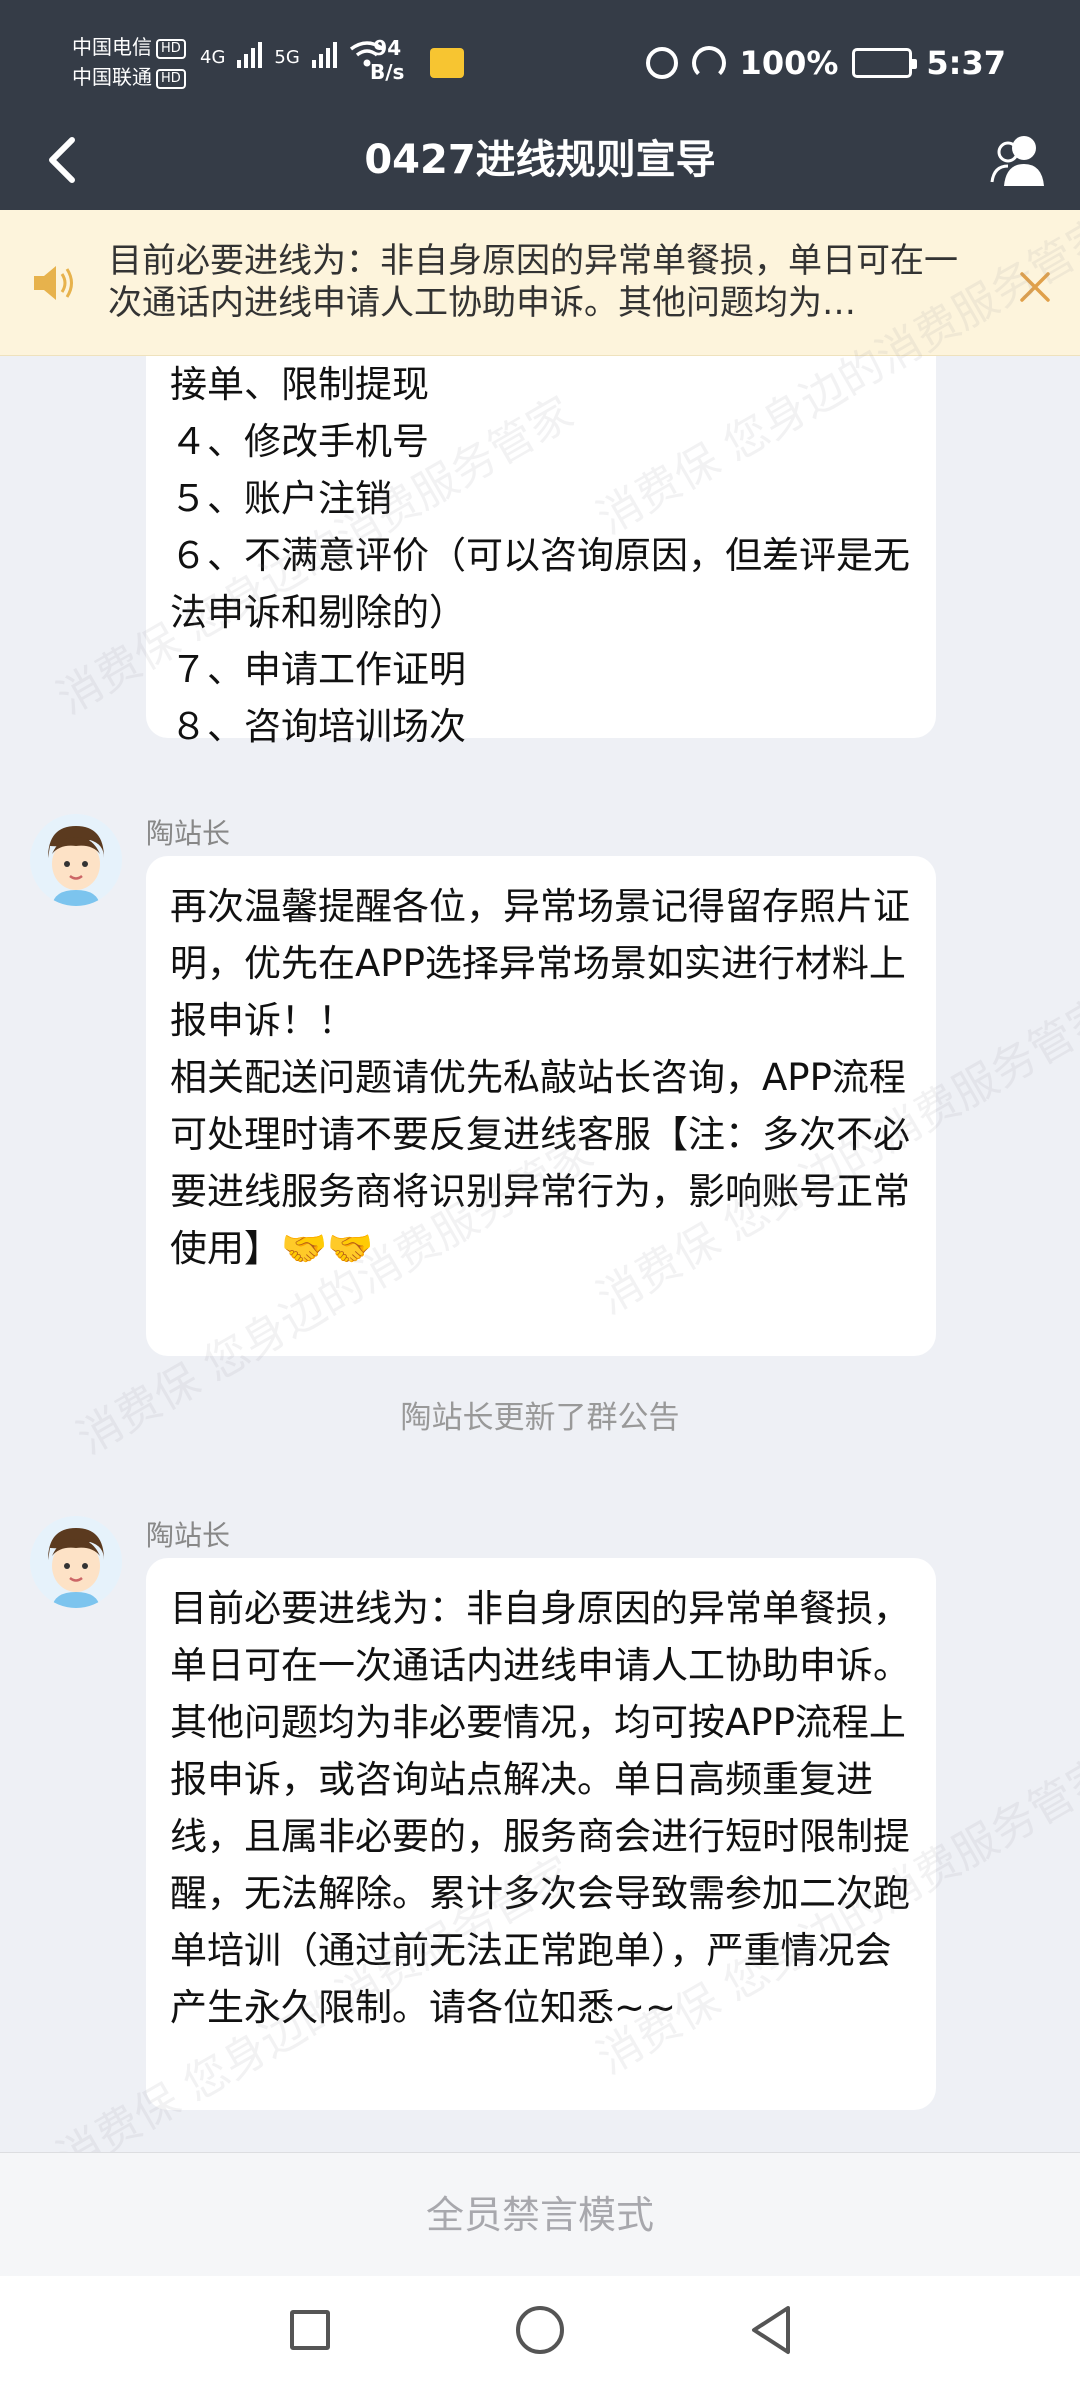 The width and height of the screenshot is (1080, 2388). What do you see at coordinates (53, 283) in the screenshot?
I see `speaker-icon` at bounding box center [53, 283].